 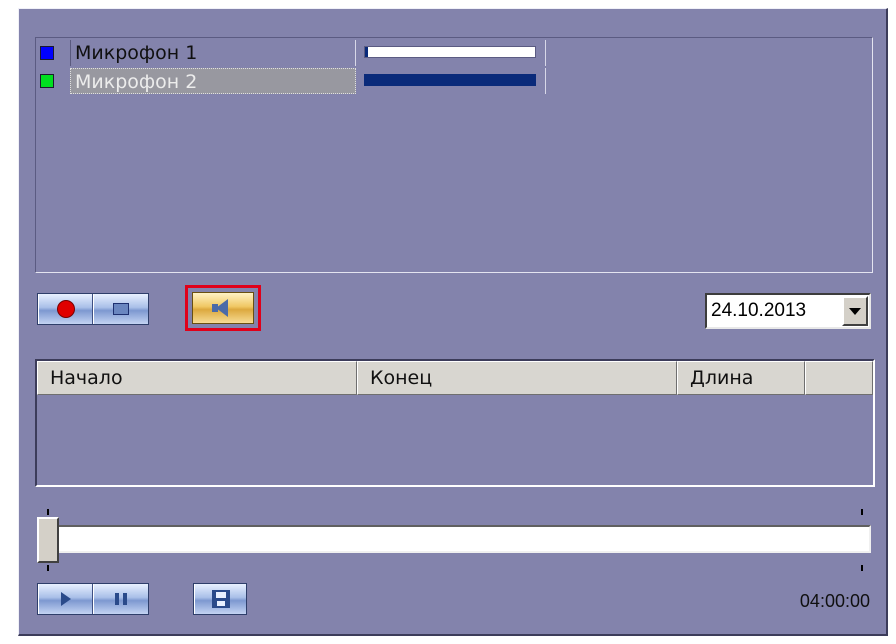 I want to click on date-picker: 24.10.2013, so click(x=788, y=311).